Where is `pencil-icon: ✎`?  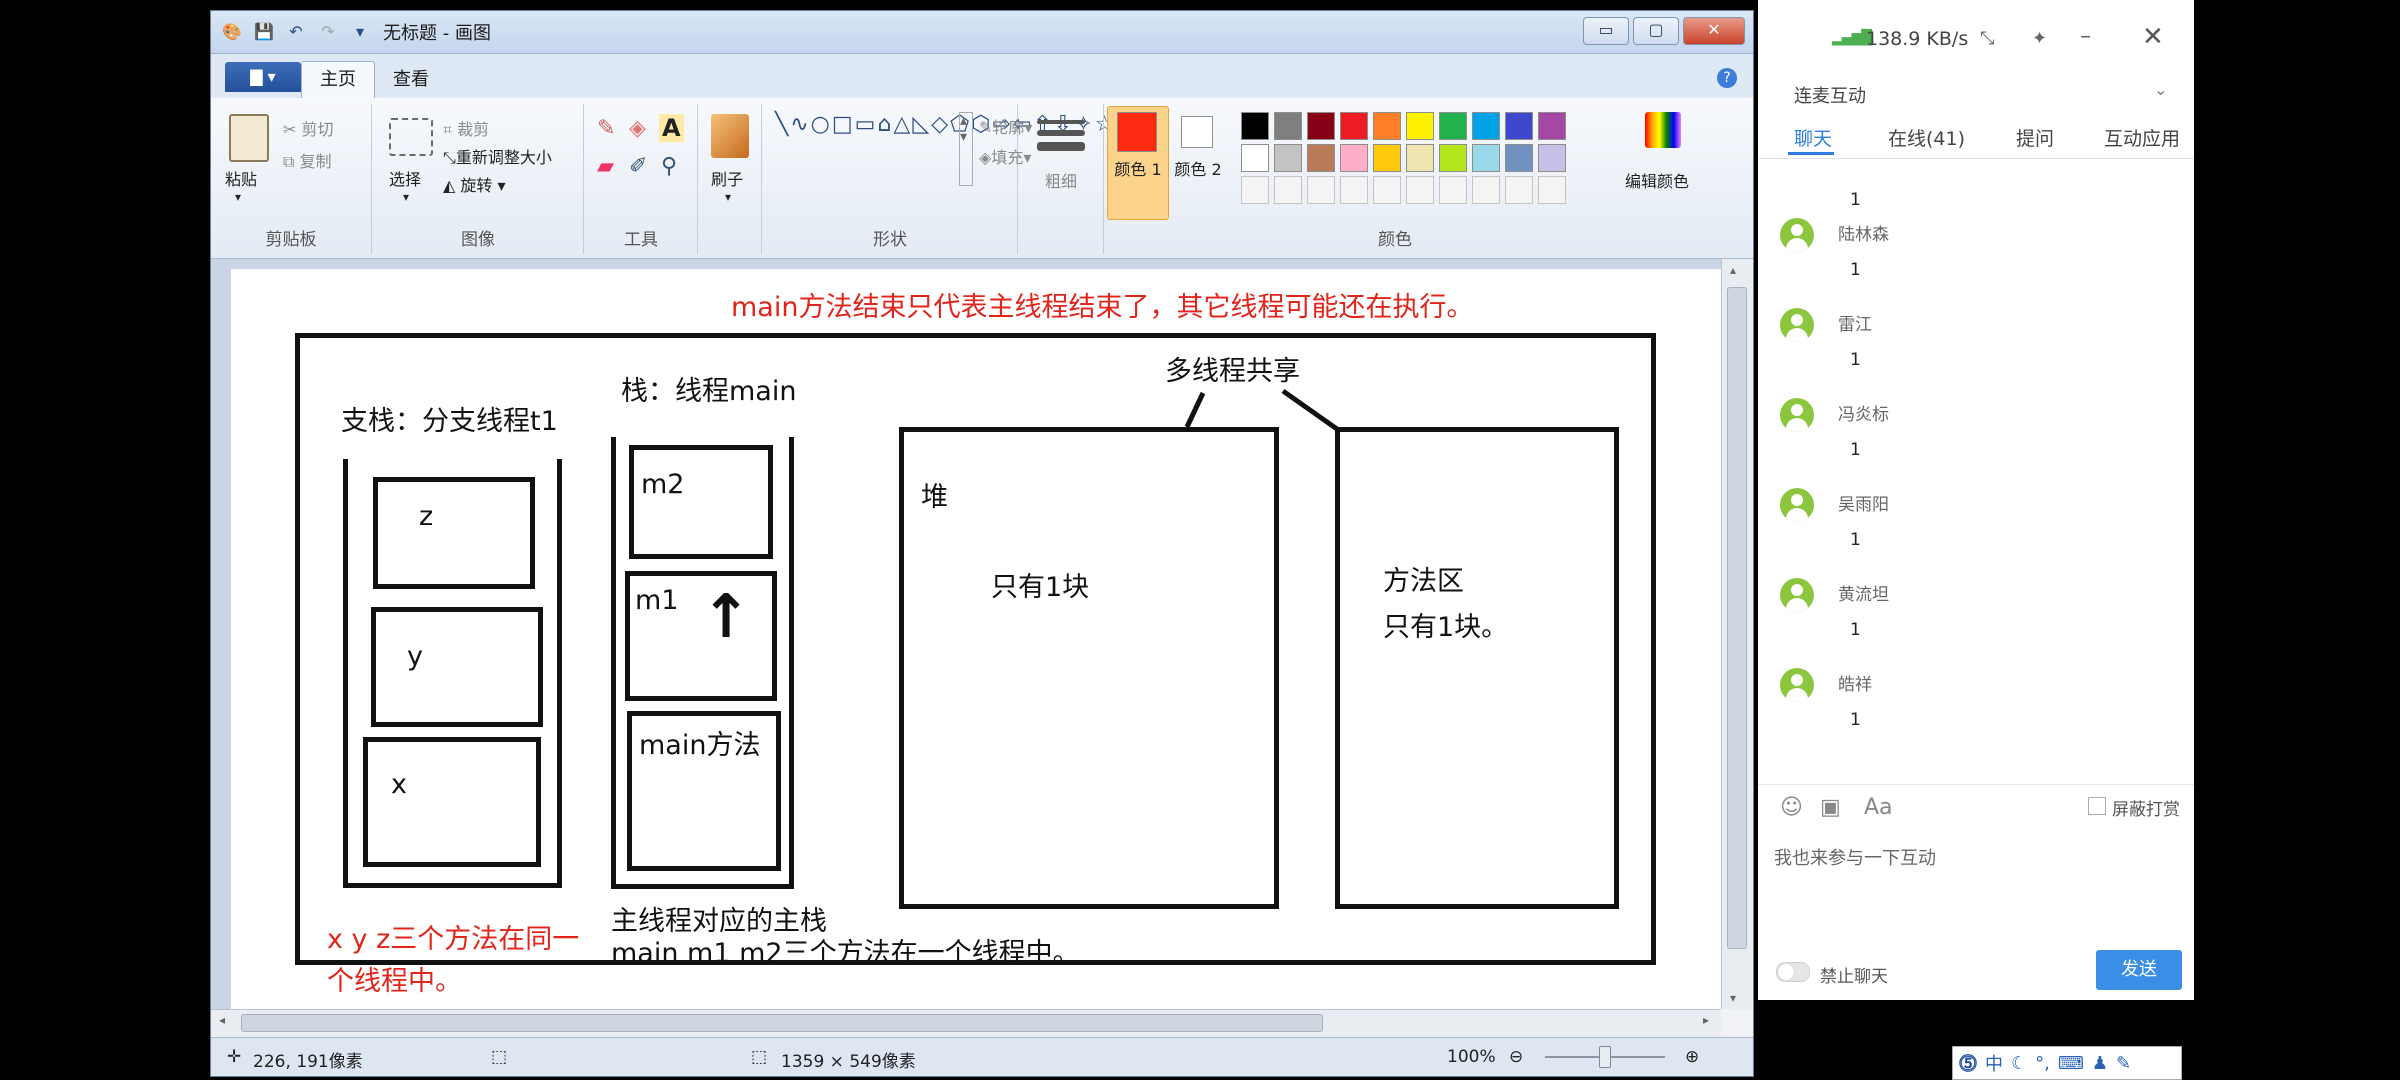
pencil-icon: ✎ is located at coordinates (606, 128).